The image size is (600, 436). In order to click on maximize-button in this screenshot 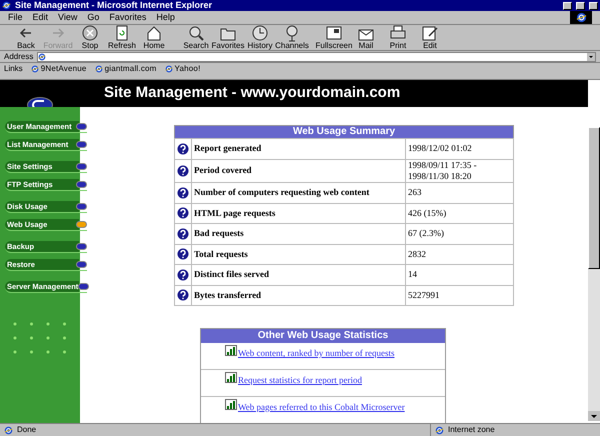, I will do `click(580, 6)`.